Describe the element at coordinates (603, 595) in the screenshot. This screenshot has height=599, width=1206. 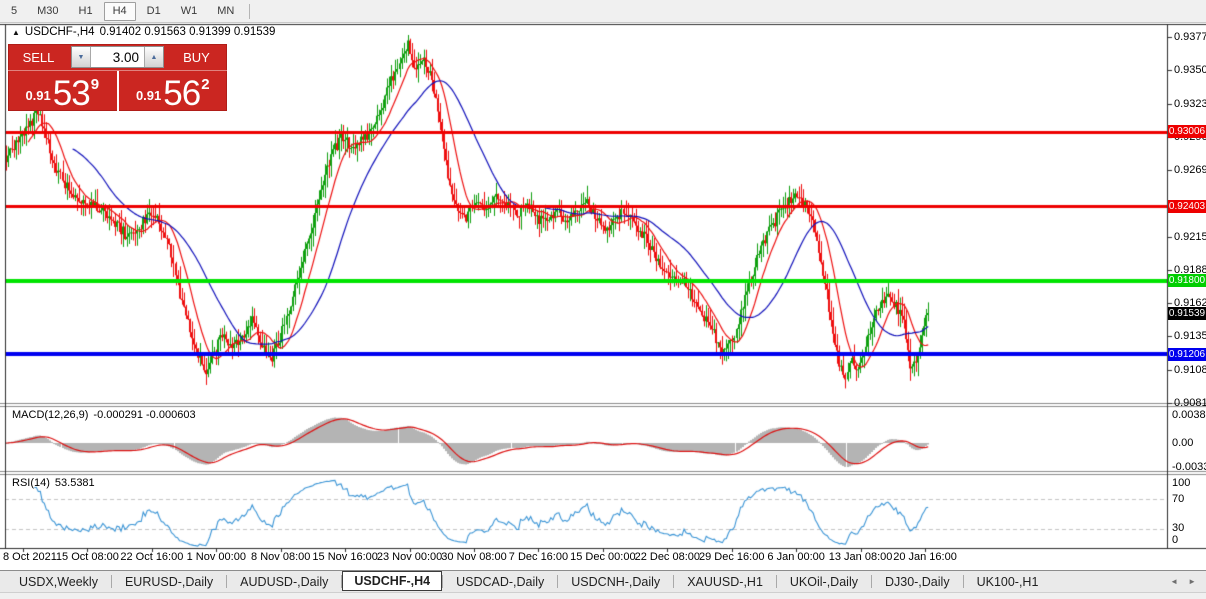
I see `status-bar` at that location.